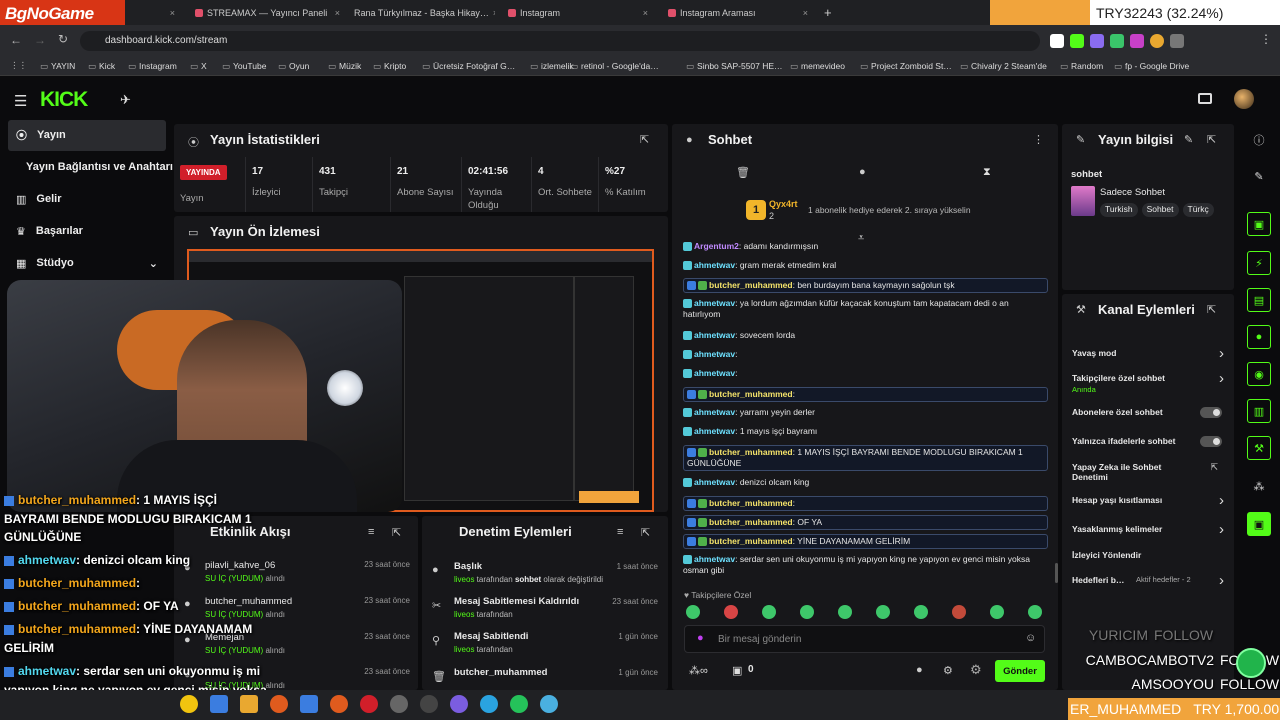 This screenshot has width=1280, height=720. Describe the element at coordinates (1038, 139) in the screenshot. I see `chat-menu-icon: ⋮` at that location.